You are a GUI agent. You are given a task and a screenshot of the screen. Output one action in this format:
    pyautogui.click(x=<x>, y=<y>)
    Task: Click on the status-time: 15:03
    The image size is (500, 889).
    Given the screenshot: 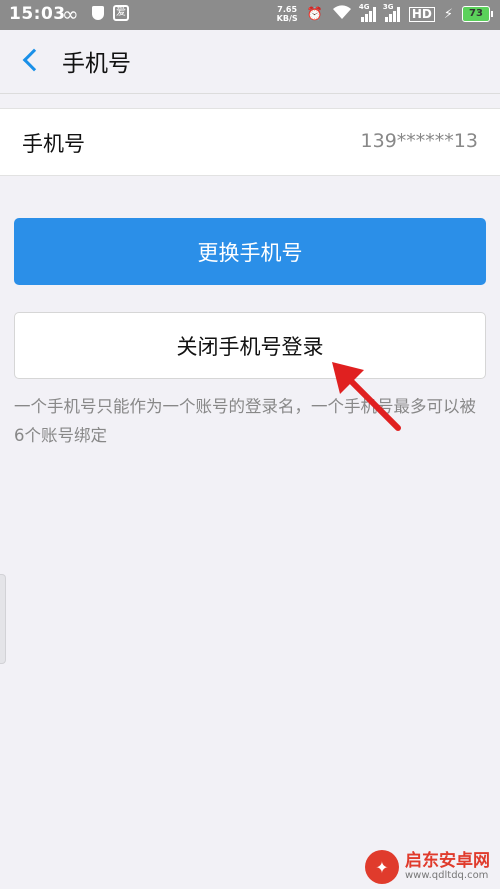 What is the action you would take?
    pyautogui.click(x=37, y=14)
    